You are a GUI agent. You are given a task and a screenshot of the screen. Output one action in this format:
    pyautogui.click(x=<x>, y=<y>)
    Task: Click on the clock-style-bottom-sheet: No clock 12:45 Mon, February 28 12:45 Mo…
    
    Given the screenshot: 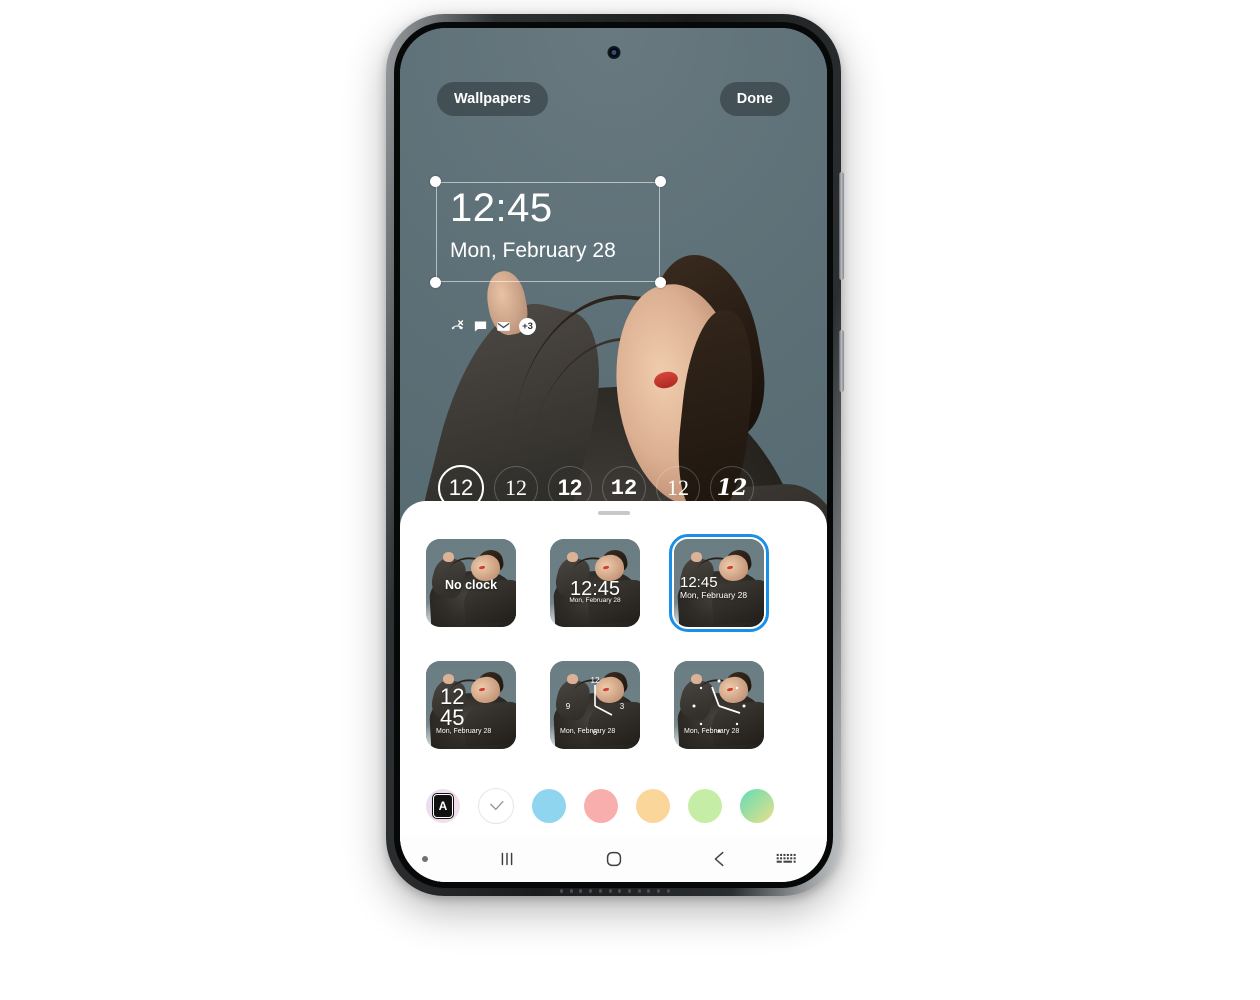 What is the action you would take?
    pyautogui.click(x=613, y=691)
    